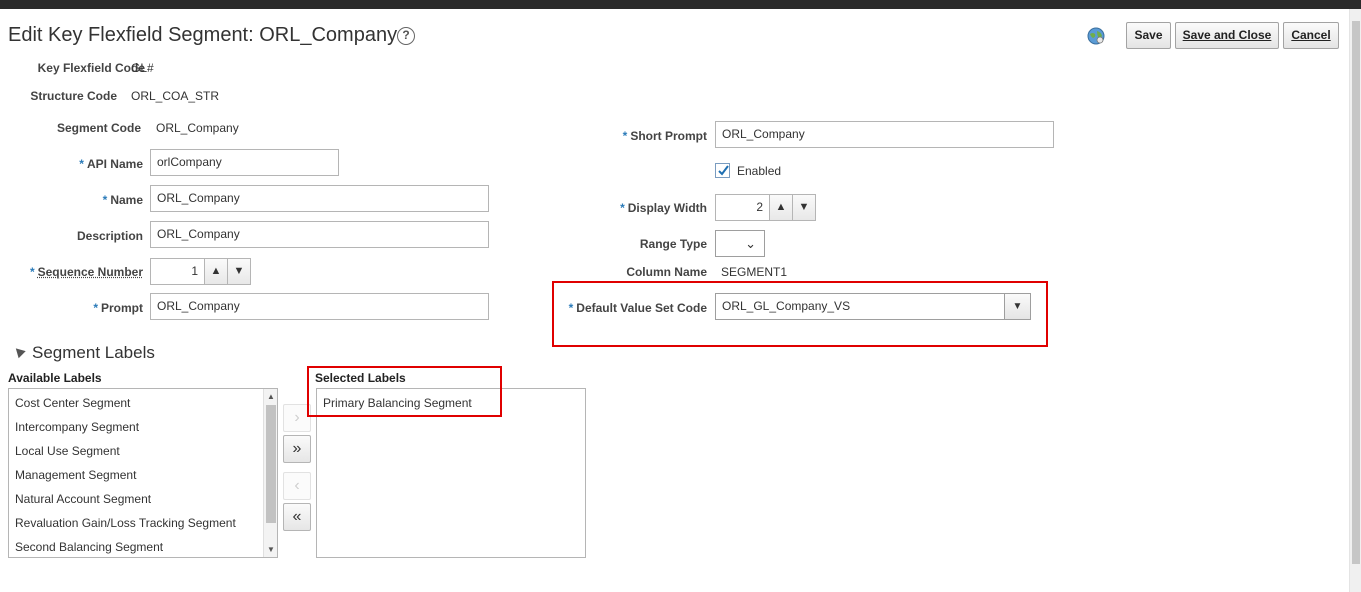 This screenshot has width=1361, height=592. What do you see at coordinates (319, 306) in the screenshot?
I see `prompt-input: ORL_Company` at bounding box center [319, 306].